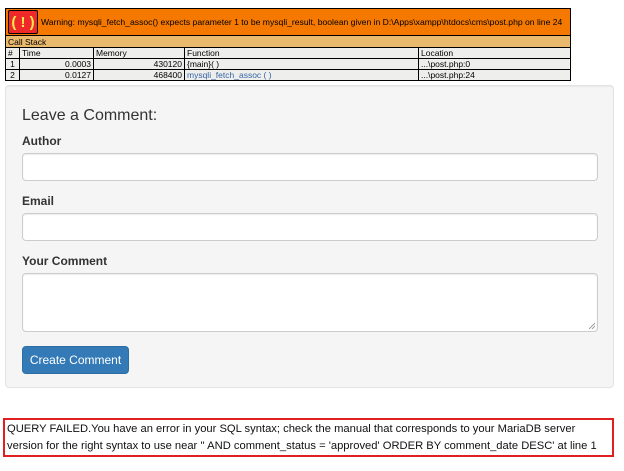 The image size is (624, 471). I want to click on cell-memory: 468400, so click(139, 75).